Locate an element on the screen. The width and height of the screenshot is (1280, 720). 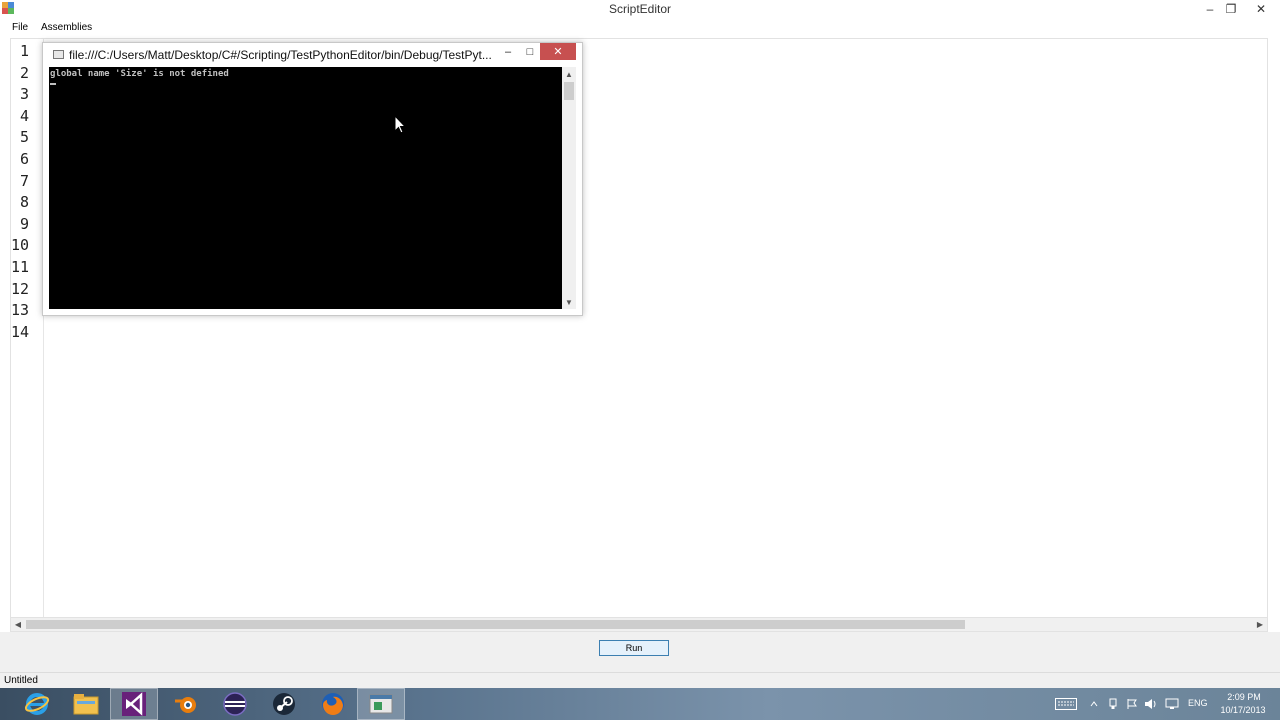
visual-studio-icon is located at coordinates (134, 704).